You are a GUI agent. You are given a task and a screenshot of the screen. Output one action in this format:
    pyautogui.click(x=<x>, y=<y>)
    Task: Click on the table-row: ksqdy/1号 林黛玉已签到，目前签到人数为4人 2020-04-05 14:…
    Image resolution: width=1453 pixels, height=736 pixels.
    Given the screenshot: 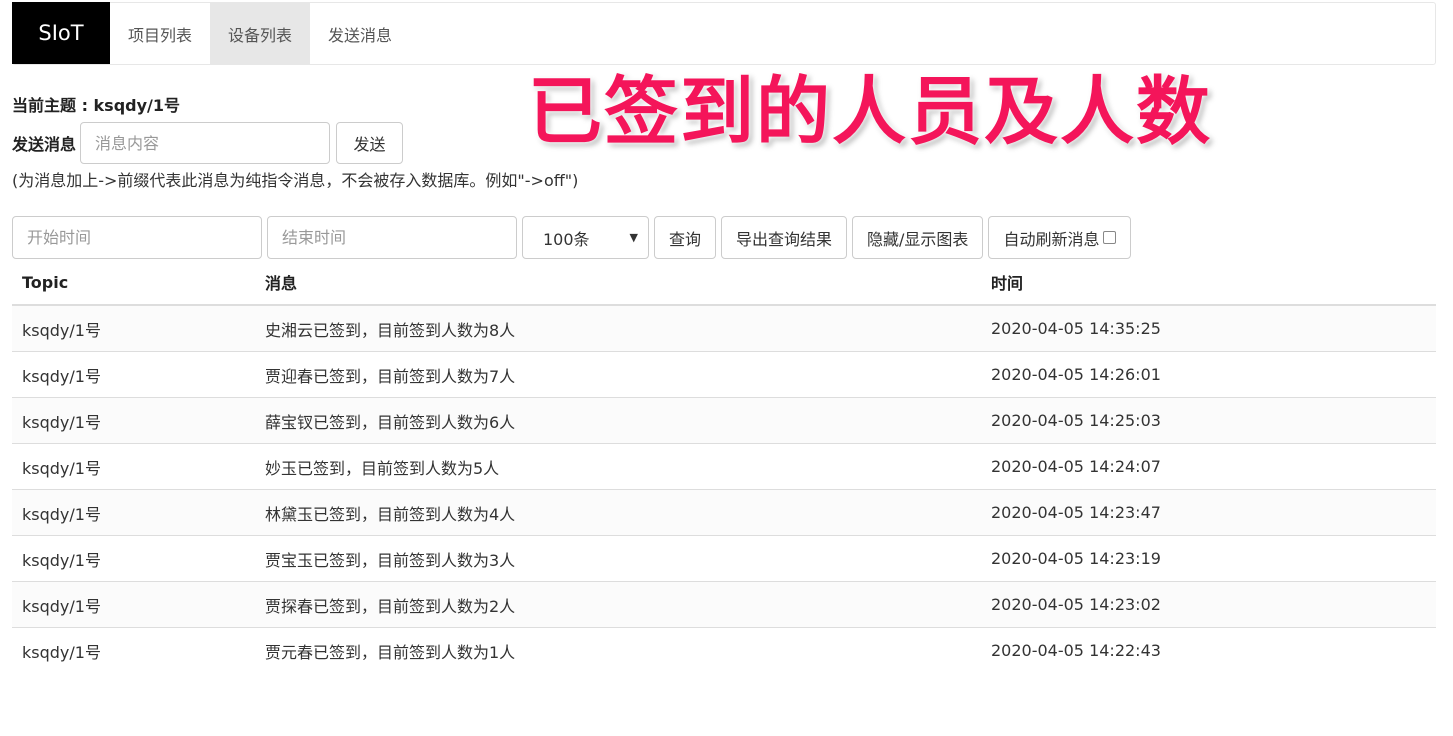 What is the action you would take?
    pyautogui.click(x=724, y=512)
    